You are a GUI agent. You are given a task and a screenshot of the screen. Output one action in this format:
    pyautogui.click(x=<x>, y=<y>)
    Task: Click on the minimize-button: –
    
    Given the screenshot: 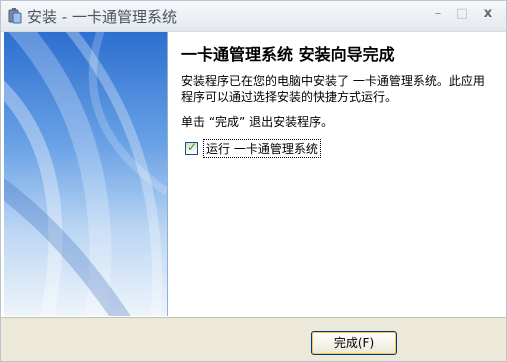 What is the action you would take?
    pyautogui.click(x=438, y=14)
    